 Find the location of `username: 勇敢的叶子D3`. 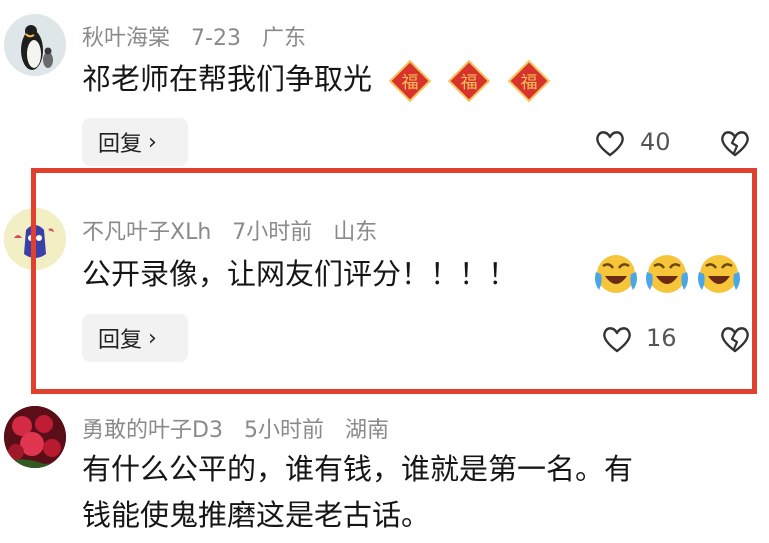

username: 勇敢的叶子D3 is located at coordinates (152, 430).